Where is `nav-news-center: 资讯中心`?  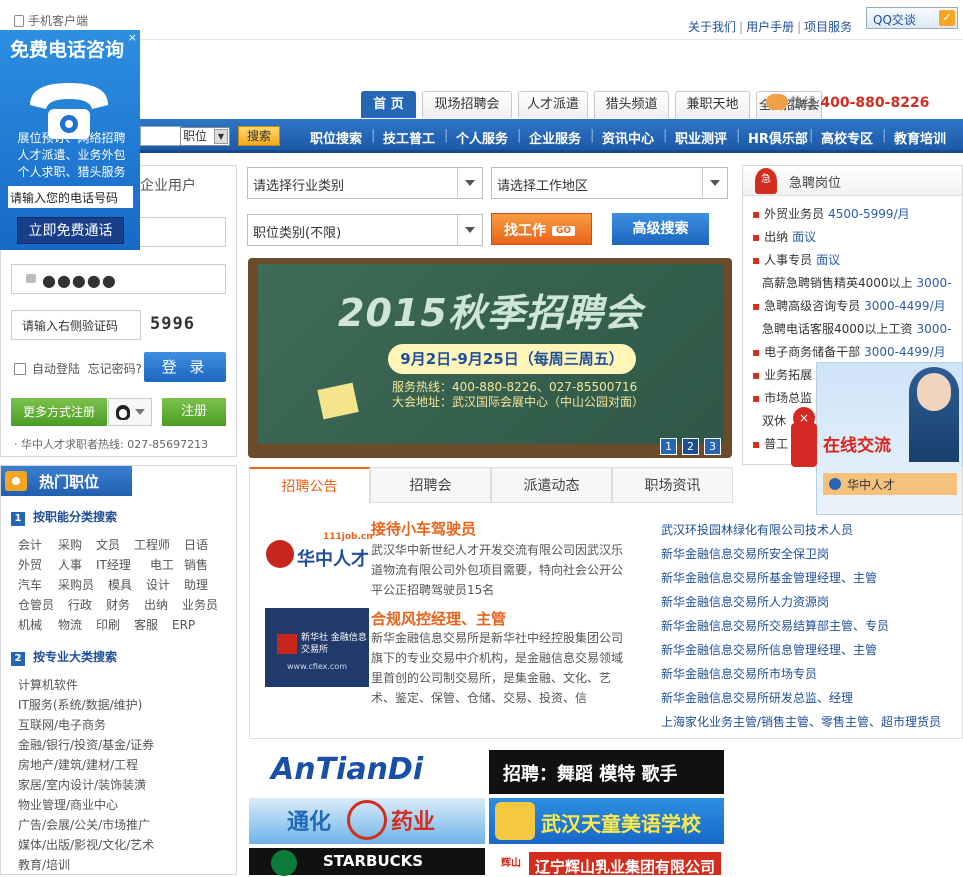 nav-news-center: 资讯中心 is located at coordinates (628, 137).